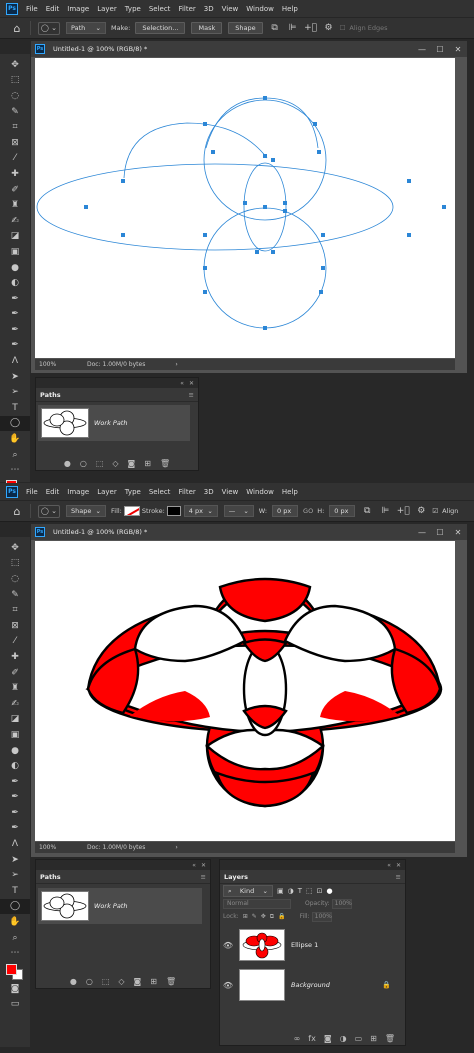  I want to click on menu-help: Help, so click(290, 492).